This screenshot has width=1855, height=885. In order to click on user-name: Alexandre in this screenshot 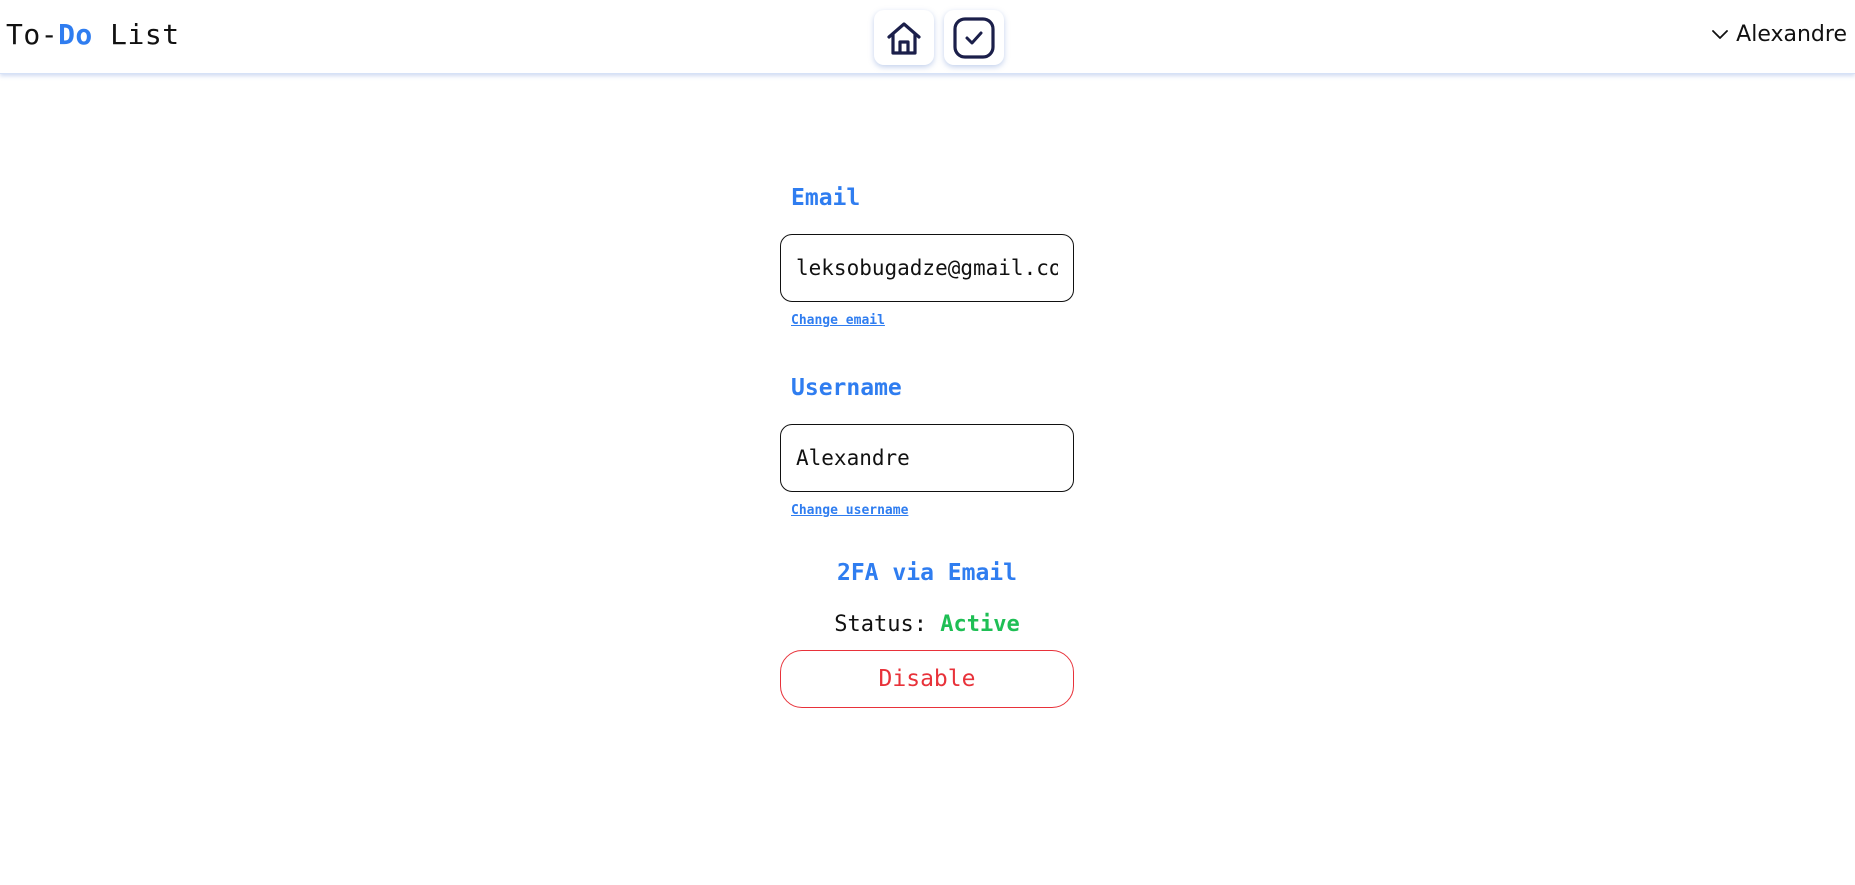, I will do `click(1791, 34)`.